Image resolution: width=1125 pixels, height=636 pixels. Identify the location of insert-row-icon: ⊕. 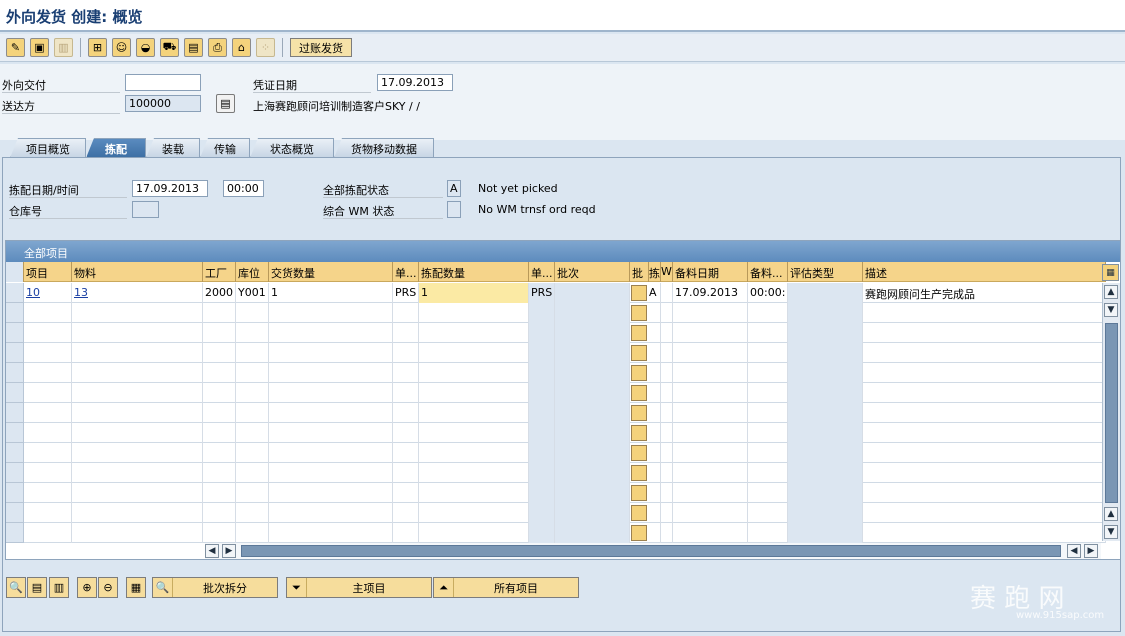
(87, 587).